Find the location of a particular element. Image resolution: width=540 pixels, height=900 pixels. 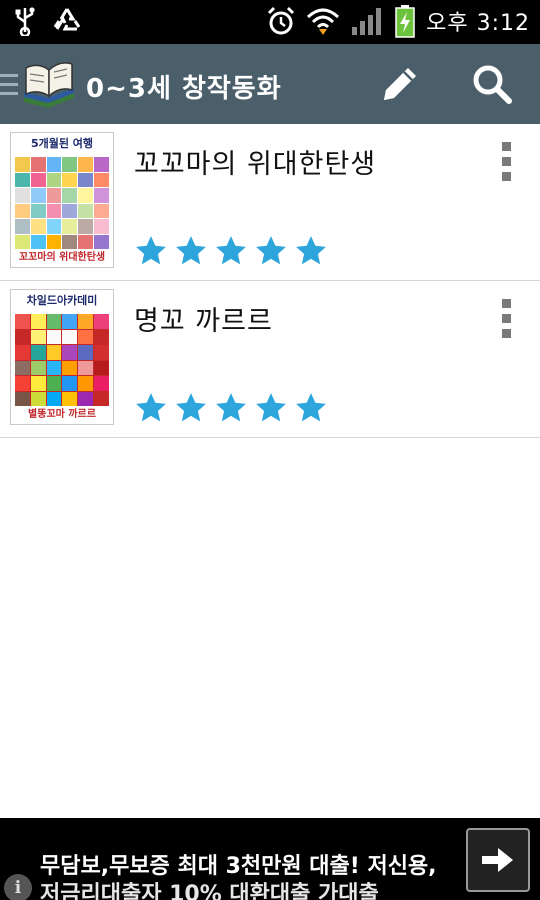

edit-button is located at coordinates (400, 84).